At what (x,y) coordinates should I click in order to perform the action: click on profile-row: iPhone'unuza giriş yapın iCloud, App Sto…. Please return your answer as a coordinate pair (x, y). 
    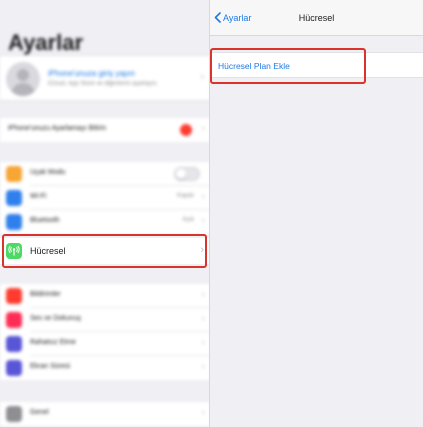
    Looking at the image, I should click on (104, 78).